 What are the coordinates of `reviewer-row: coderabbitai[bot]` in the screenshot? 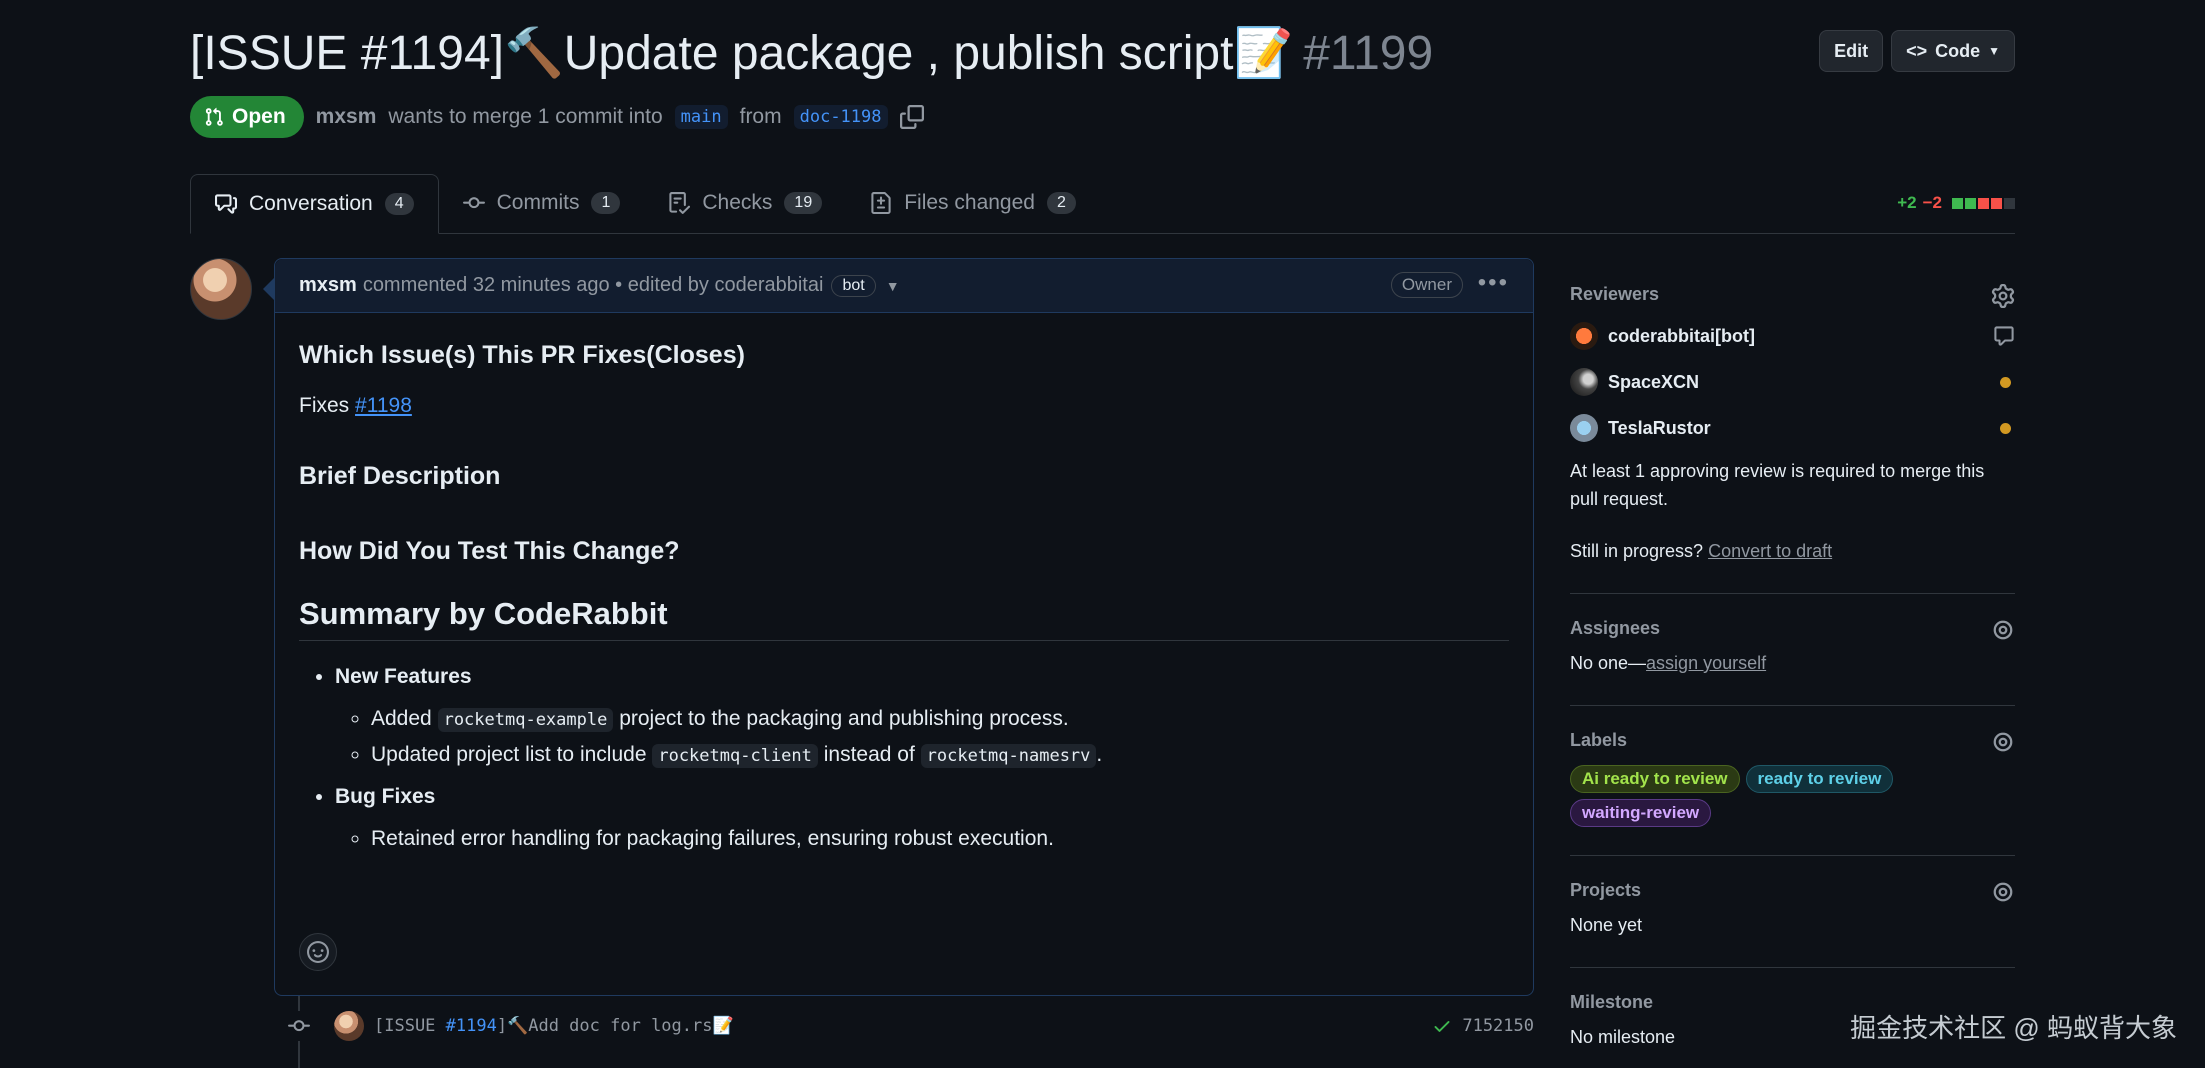 It's located at (1792, 336).